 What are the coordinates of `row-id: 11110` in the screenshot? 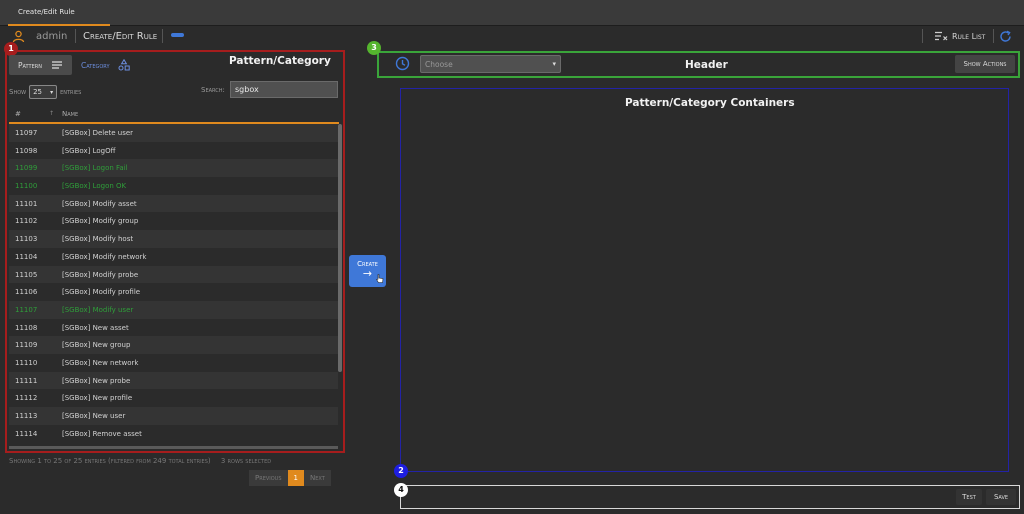 It's located at (26, 362).